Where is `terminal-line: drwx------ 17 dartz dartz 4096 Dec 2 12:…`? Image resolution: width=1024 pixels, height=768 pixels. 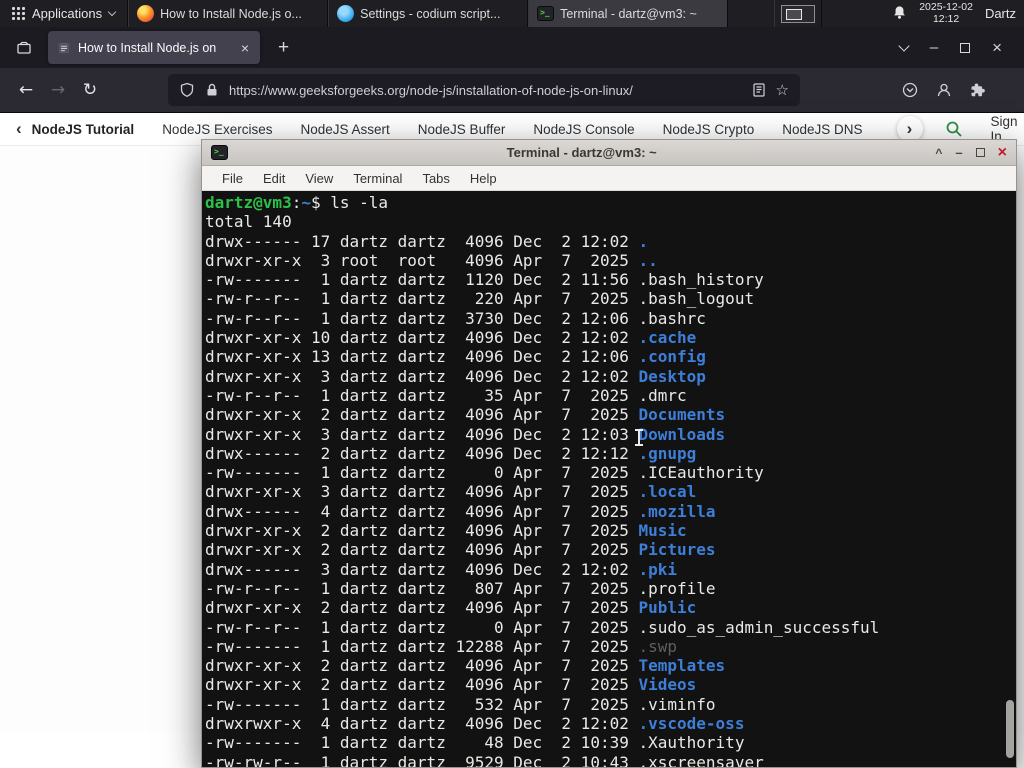
terminal-line: drwx------ 17 dartz dartz 4096 Dec 2 12:… is located at coordinates (427, 241).